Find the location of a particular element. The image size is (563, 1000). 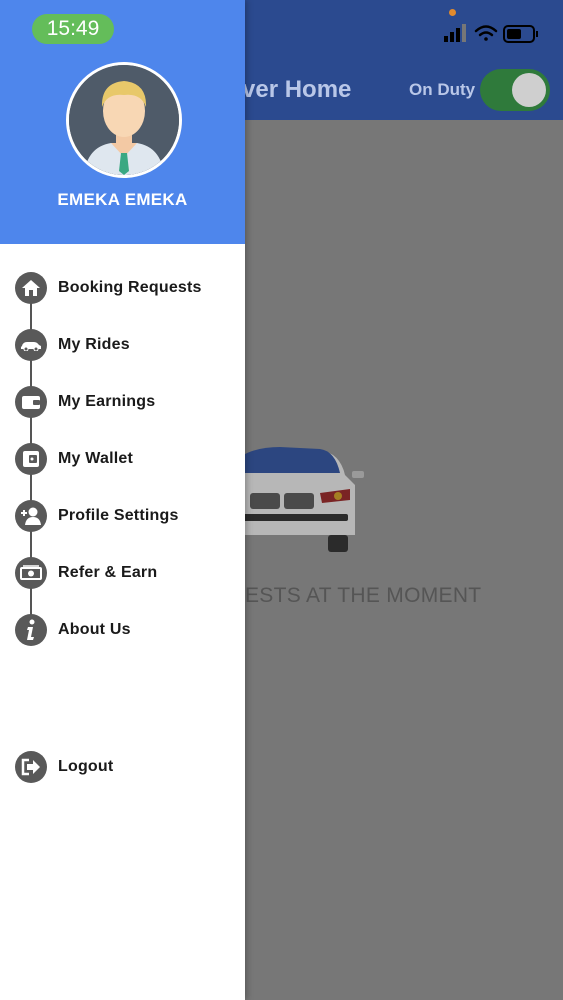

battery-icon is located at coordinates (520, 34).